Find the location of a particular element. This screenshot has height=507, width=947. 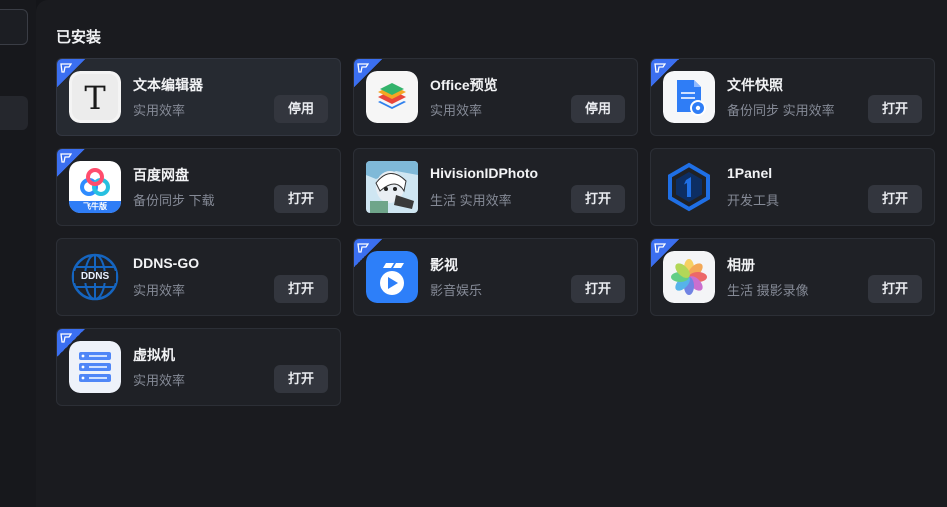

app-card-video: 影视 影音娱乐 打开 is located at coordinates (495, 277).